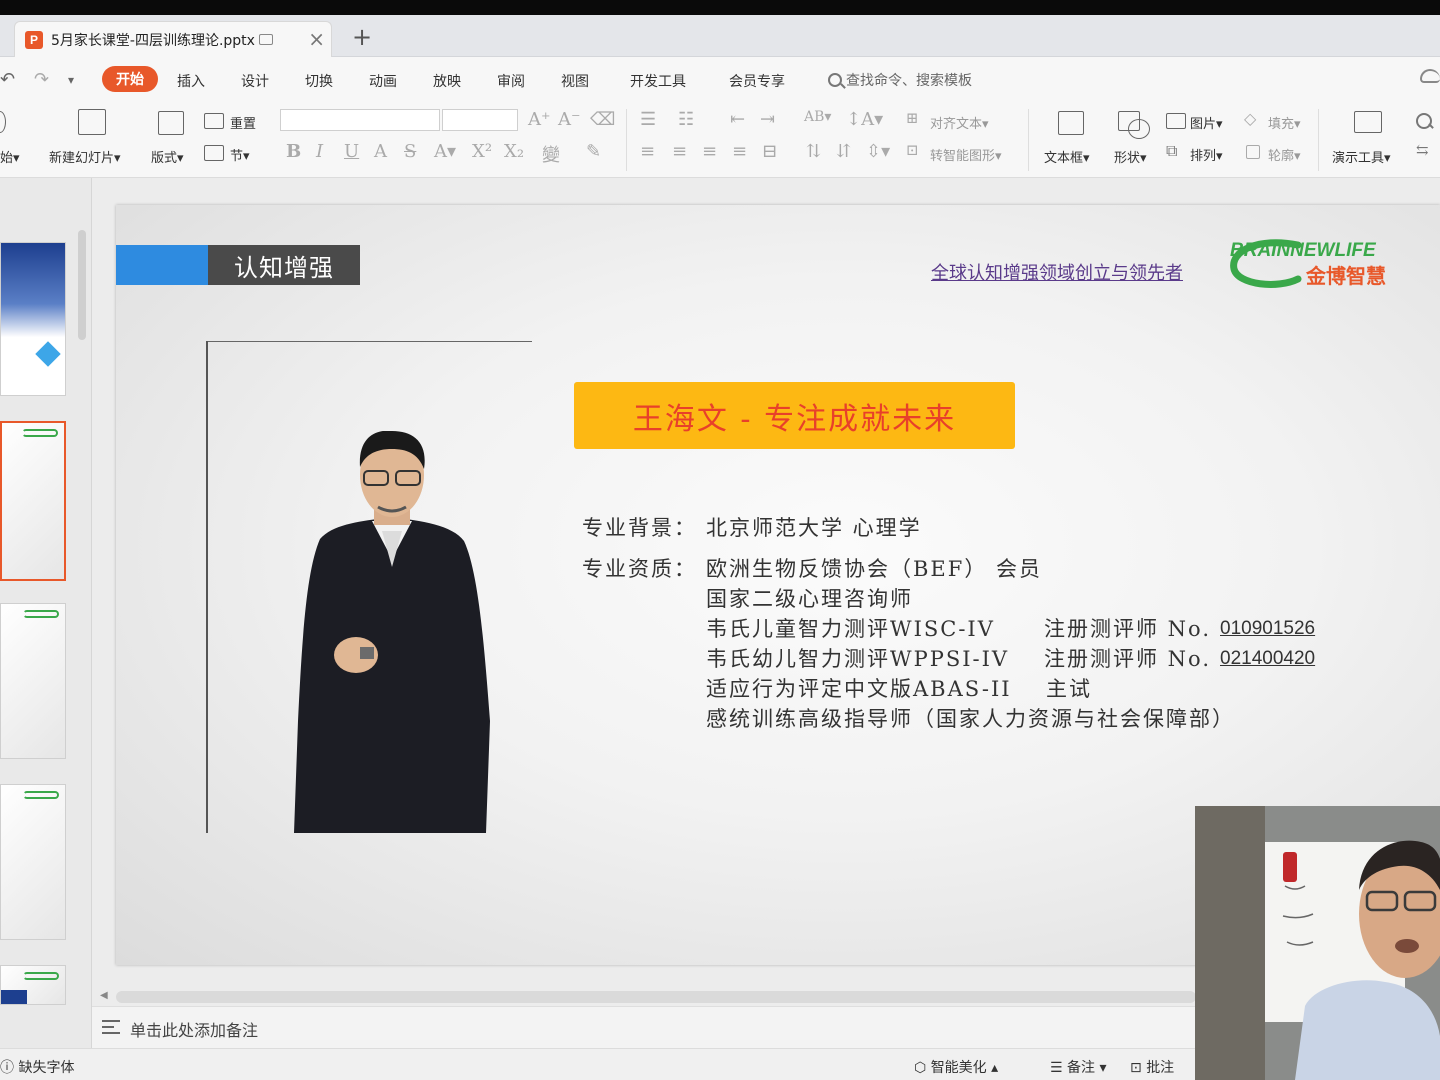  Describe the element at coordinates (214, 153) in the screenshot. I see `section-icon` at that location.